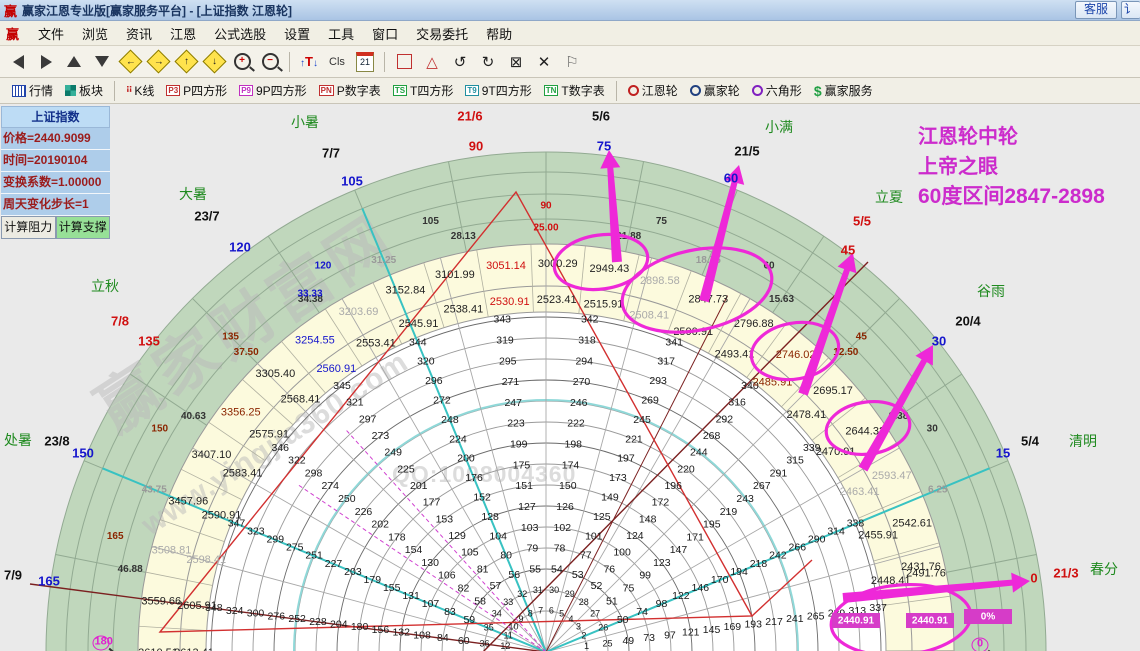 This screenshot has height=651, width=1140. Describe the element at coordinates (939, 341) in the screenshot. I see `wheel-scale-label: 30` at that location.